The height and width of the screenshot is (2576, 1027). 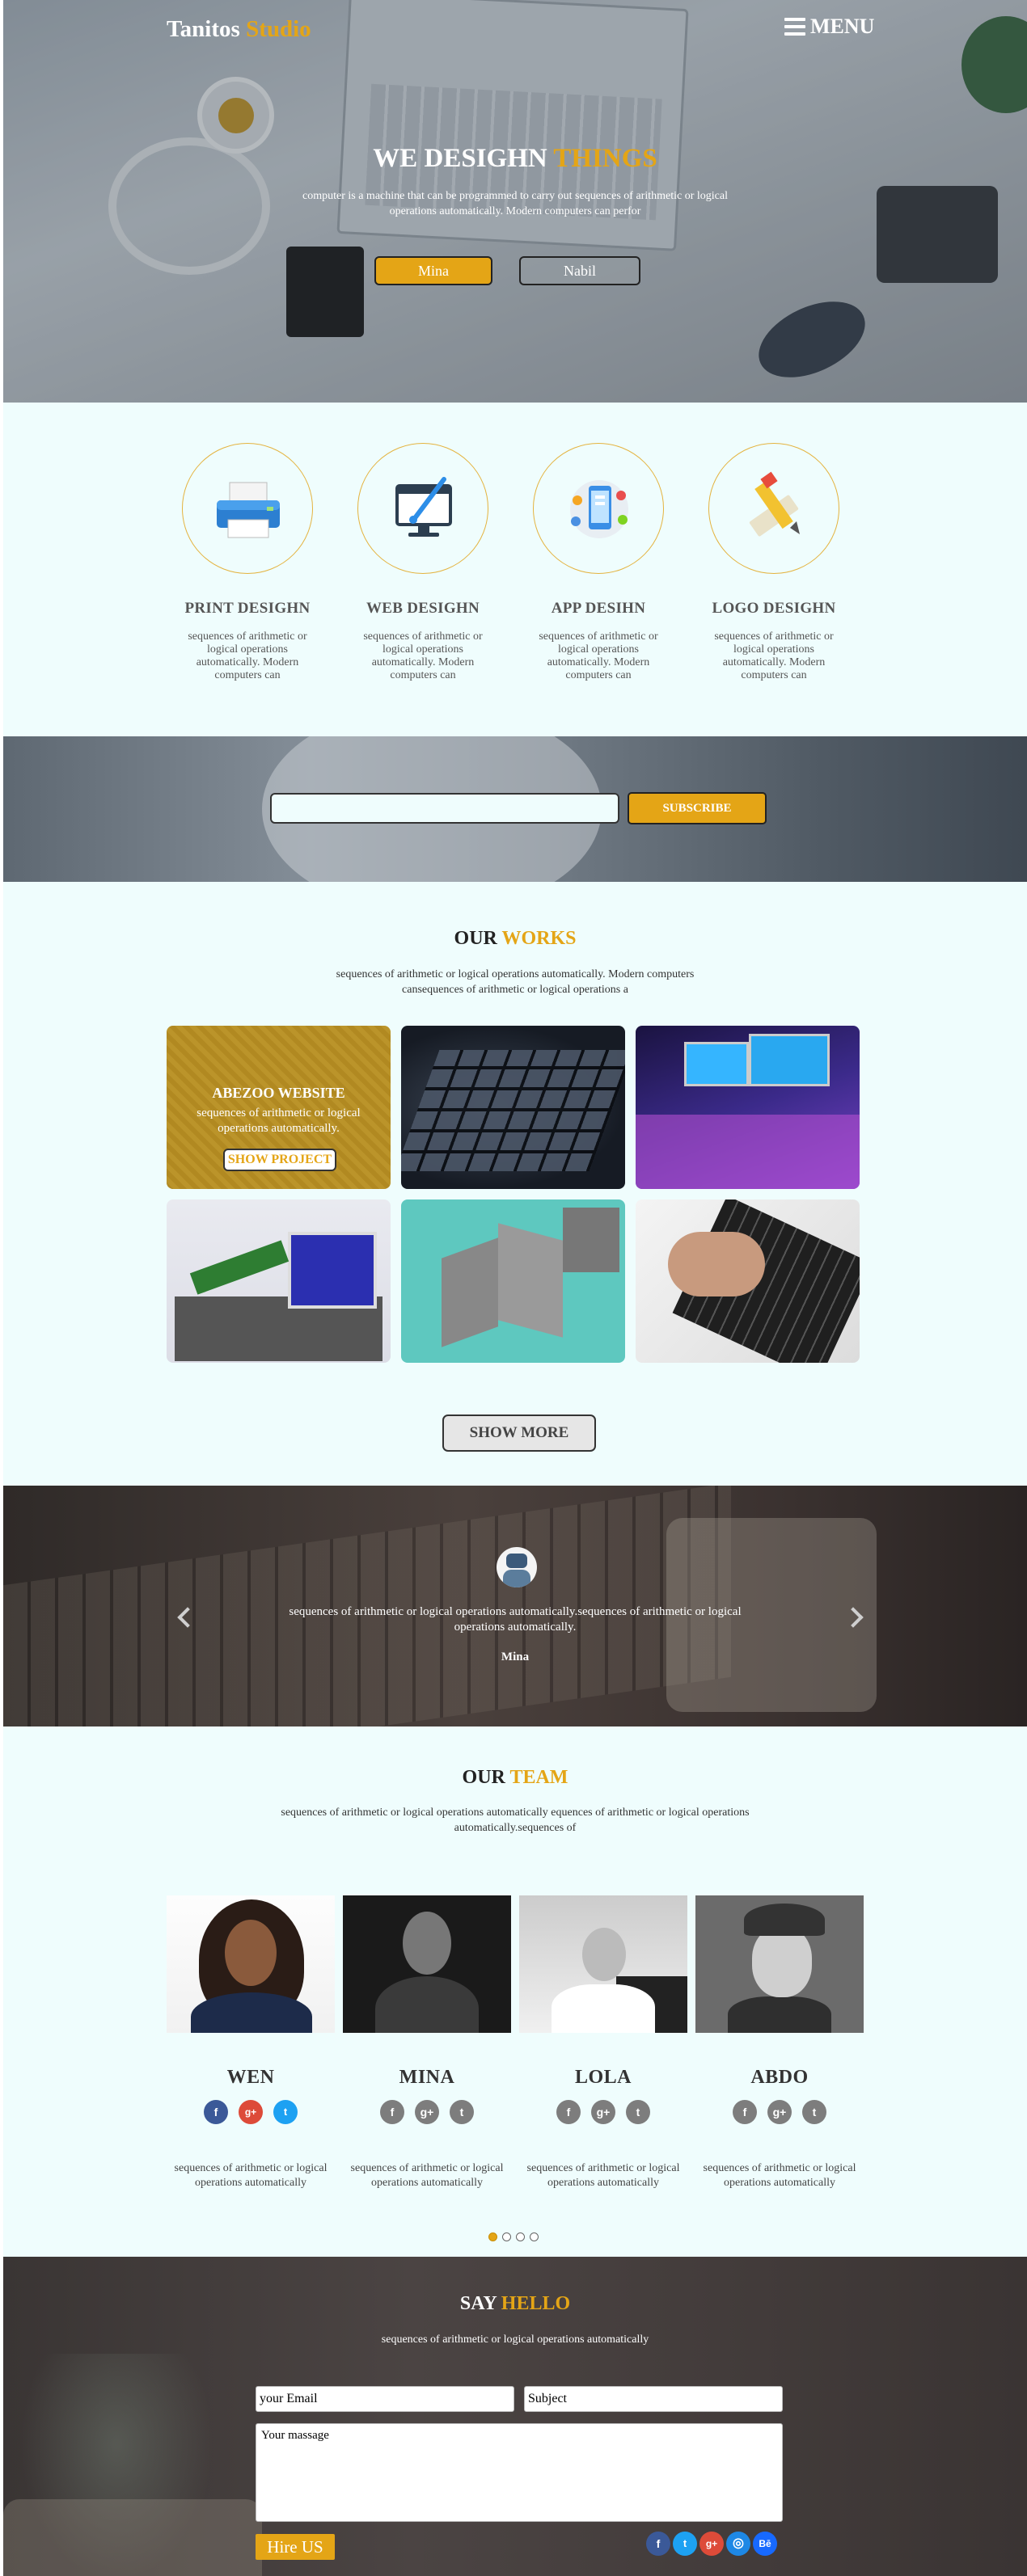 I want to click on hero-title: WE DESIGHN THINGS, so click(x=515, y=159).